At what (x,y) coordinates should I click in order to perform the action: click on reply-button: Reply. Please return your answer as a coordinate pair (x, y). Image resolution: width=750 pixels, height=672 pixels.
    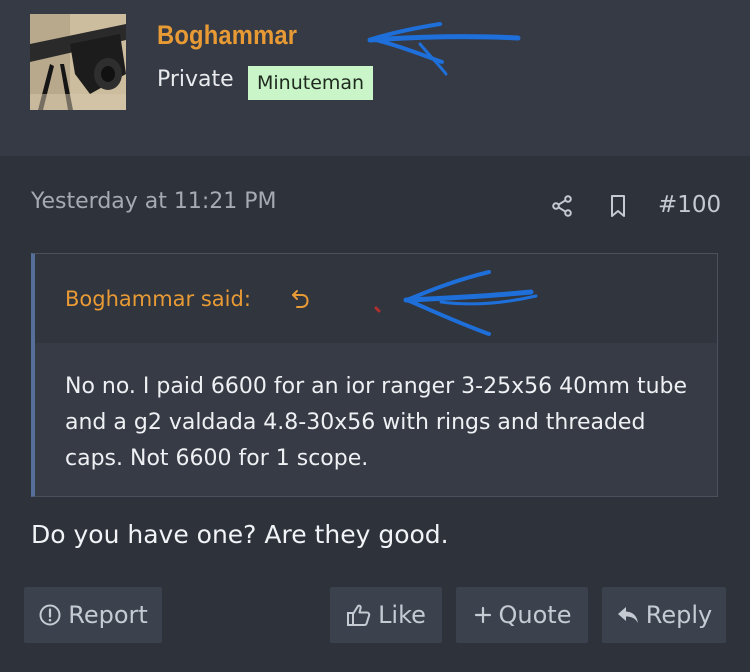
    Looking at the image, I should click on (664, 615).